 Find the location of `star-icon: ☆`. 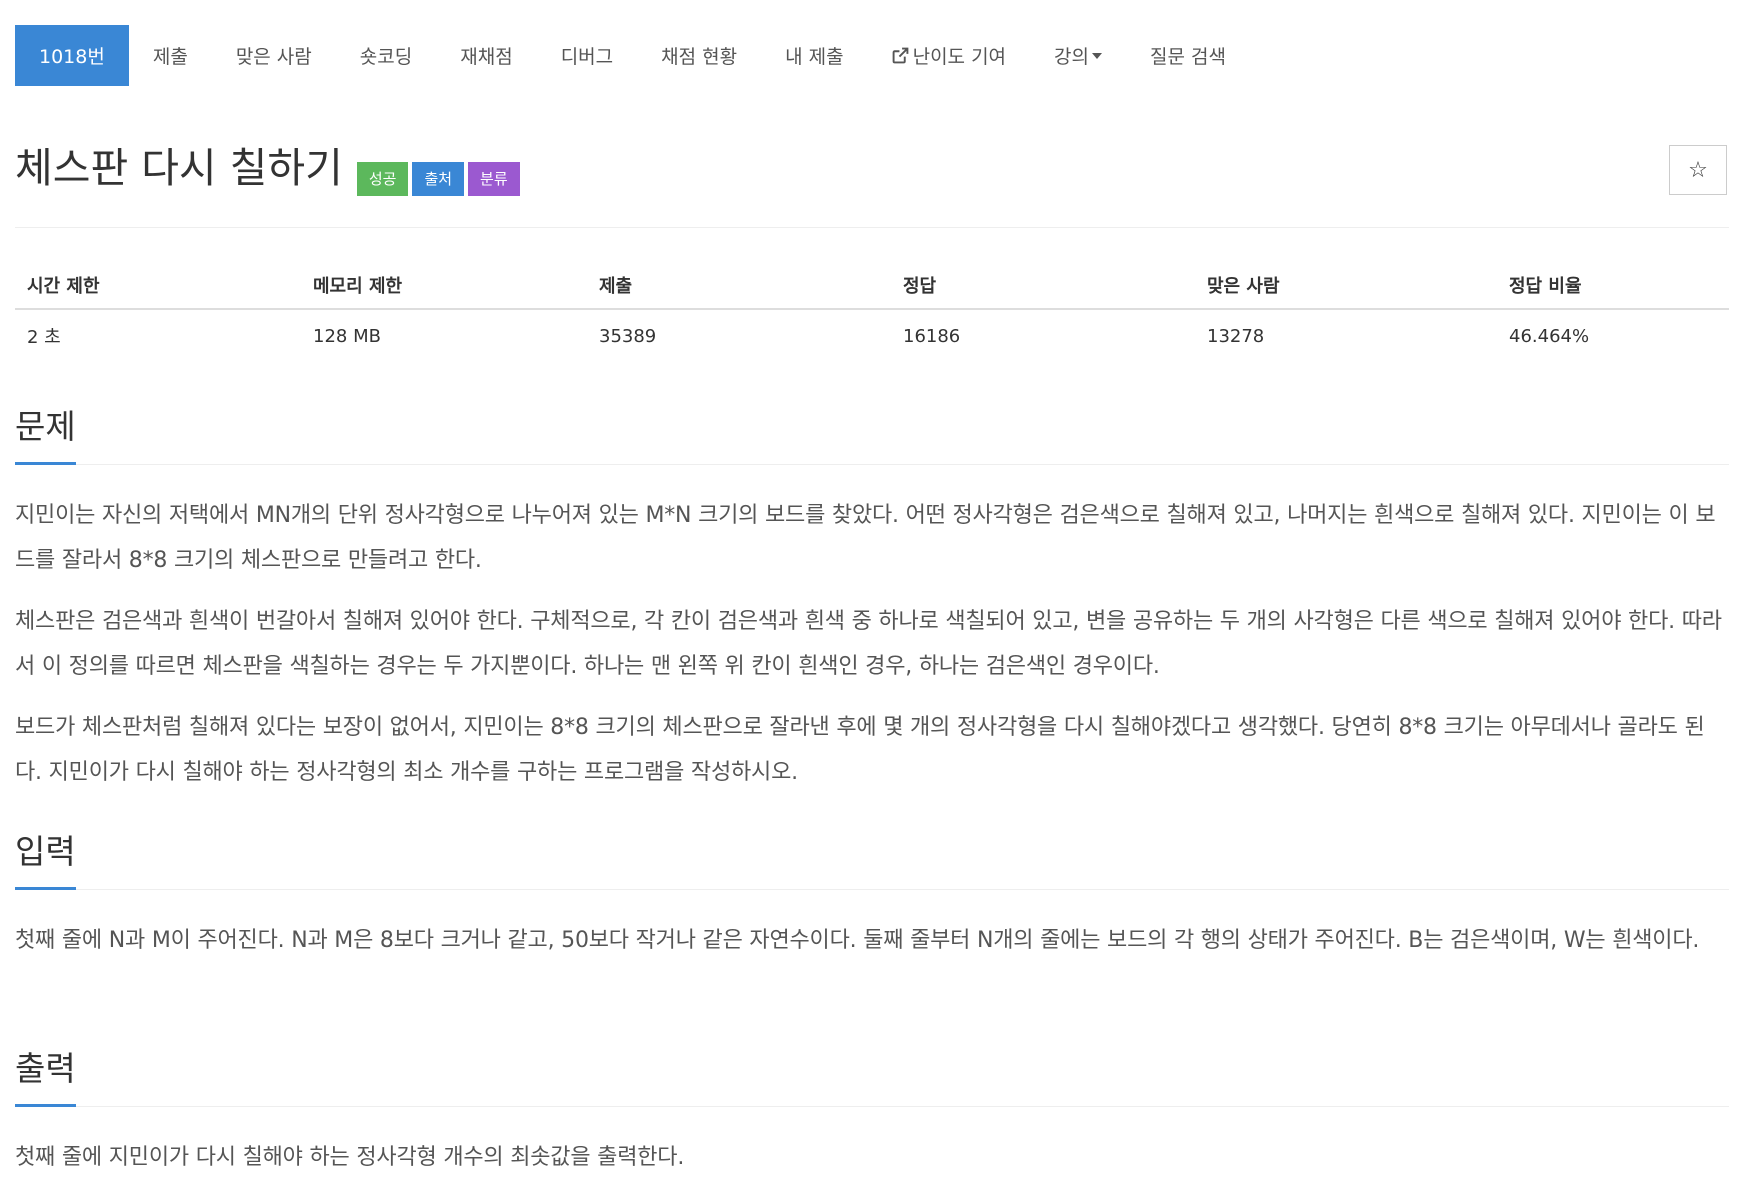

star-icon: ☆ is located at coordinates (1698, 170).